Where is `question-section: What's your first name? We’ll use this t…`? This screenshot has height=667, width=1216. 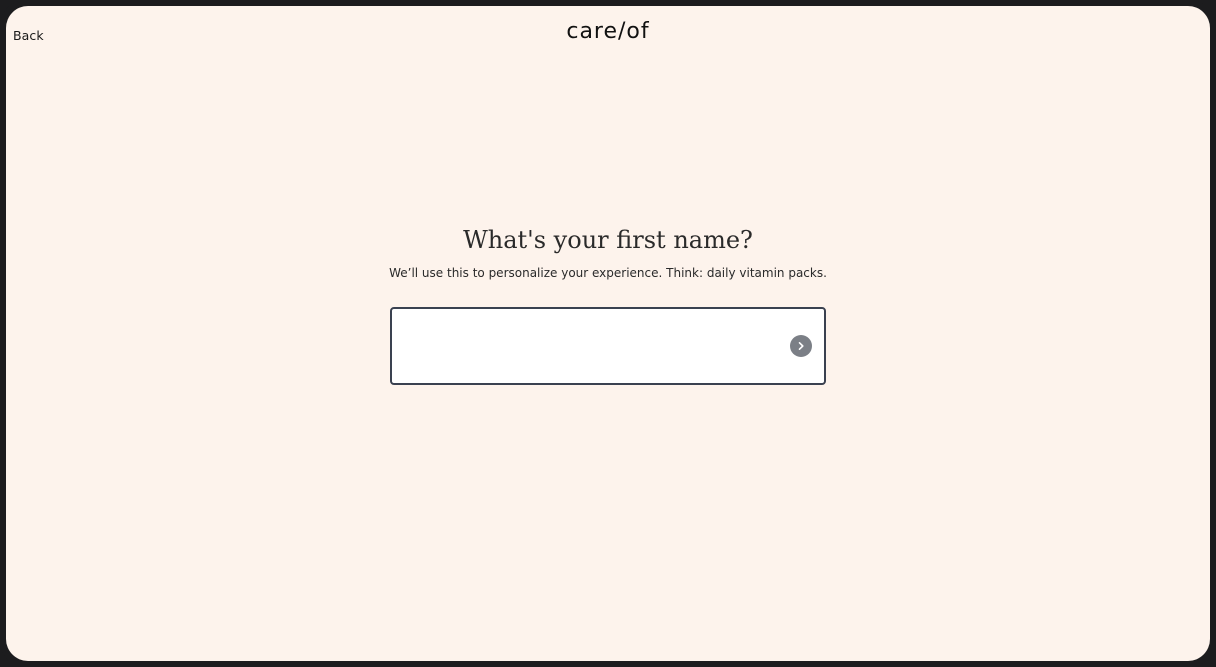
question-section: What's your first name? We’ll use this t… is located at coordinates (608, 252).